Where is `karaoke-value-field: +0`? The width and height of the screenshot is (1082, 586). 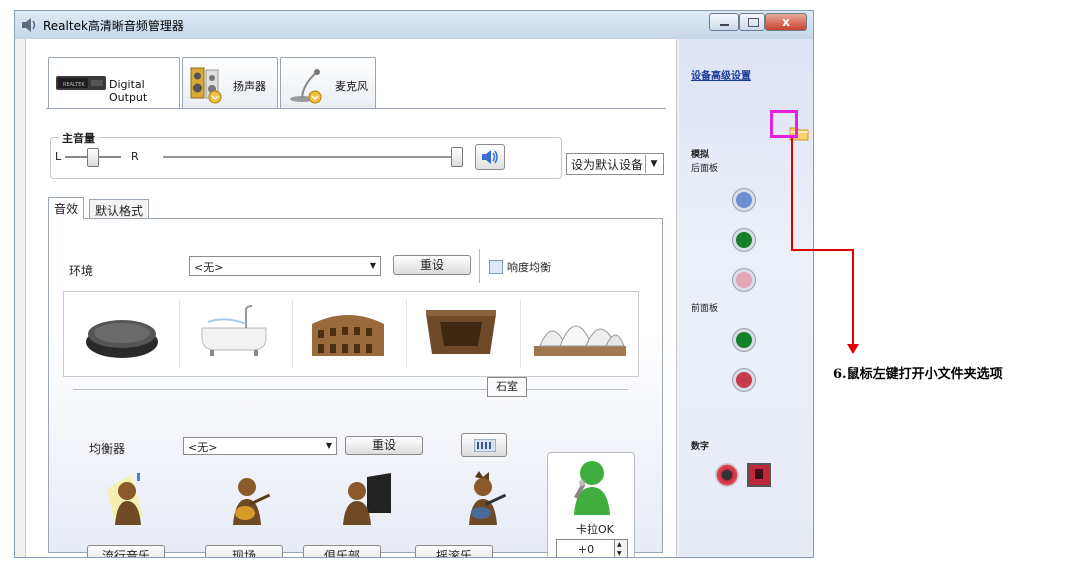
karaoke-value-field: +0 is located at coordinates (586, 548).